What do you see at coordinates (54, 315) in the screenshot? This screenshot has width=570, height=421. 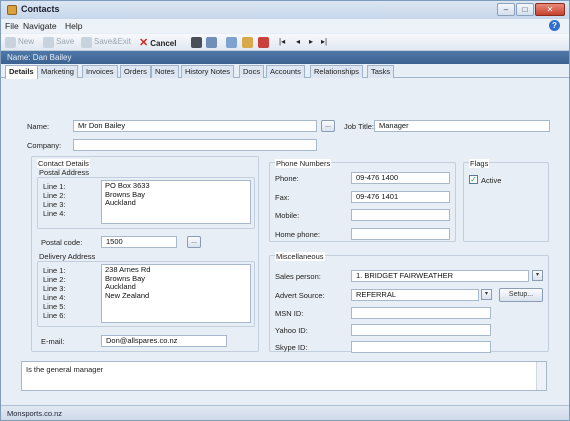 I see `delivery-line-6-label: Line 6:` at bounding box center [54, 315].